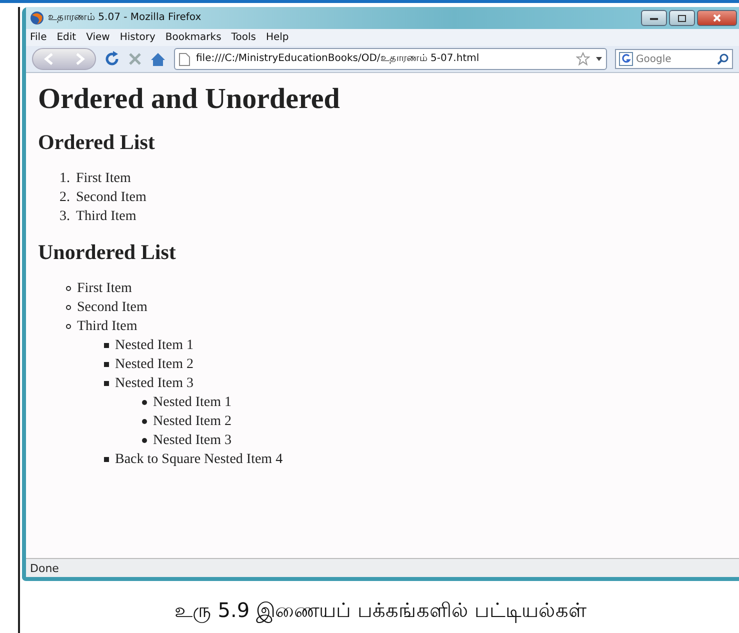 Image resolution: width=739 pixels, height=633 pixels. What do you see at coordinates (380, 611) in the screenshot?
I see `figure-caption: உரு 5.9 இணையப் பக்கங்களில் பட்டியல்கள்` at bounding box center [380, 611].